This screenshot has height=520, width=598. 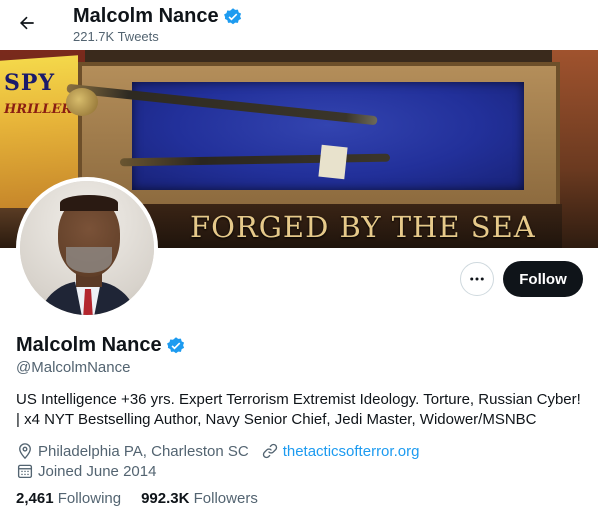 I want to click on banner-sword-guard, so click(x=82, y=102).